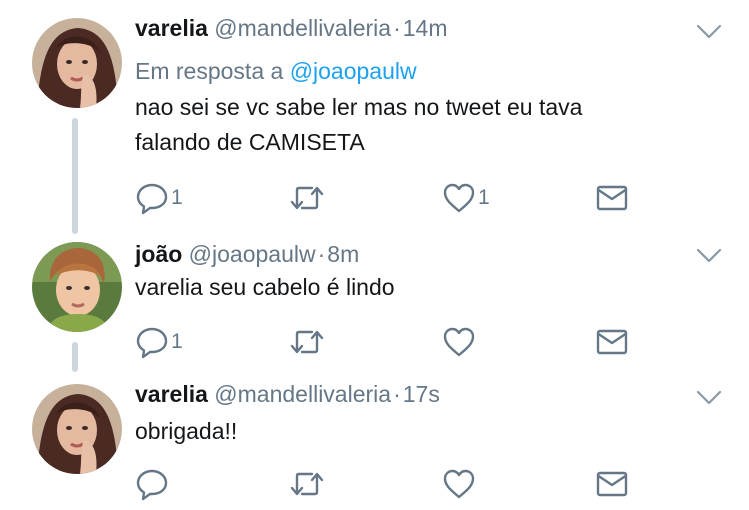 The height and width of the screenshot is (510, 749). I want to click on tweet-text-line: obrigada!!, so click(186, 431).